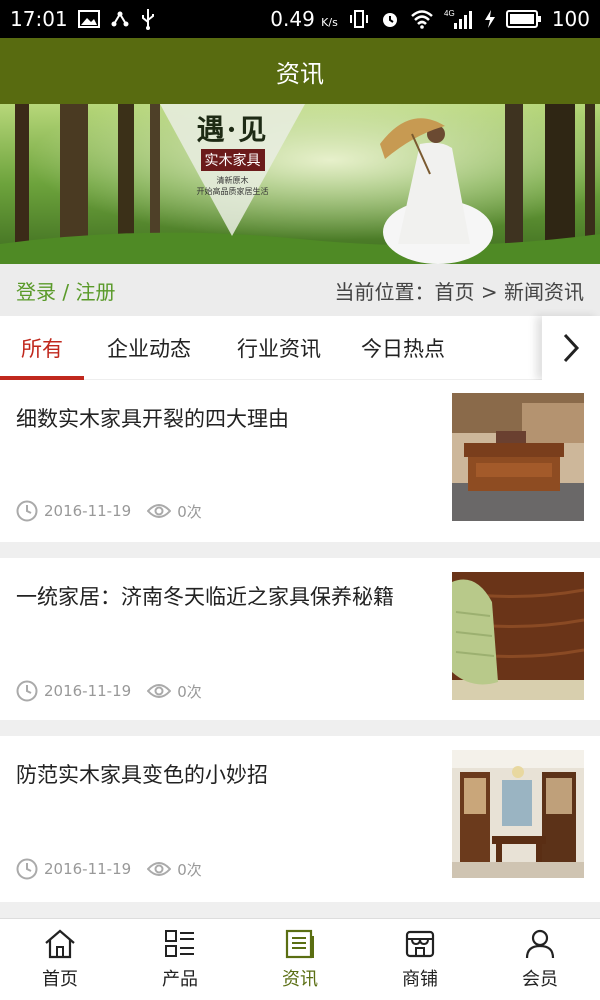 The width and height of the screenshot is (600, 1000). Describe the element at coordinates (299, 944) in the screenshot. I see `news-icon` at that location.